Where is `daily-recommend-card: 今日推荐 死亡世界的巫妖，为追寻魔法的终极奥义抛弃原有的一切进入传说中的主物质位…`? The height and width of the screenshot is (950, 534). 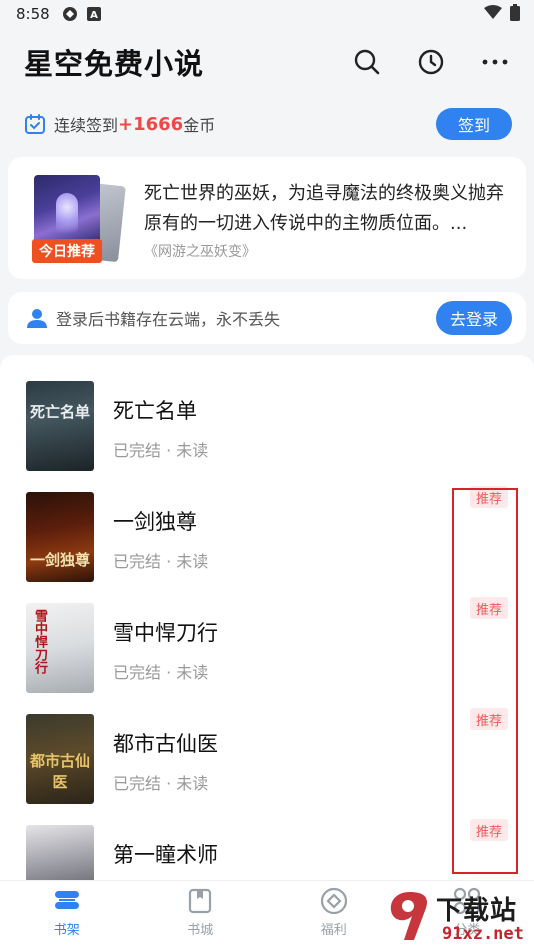 daily-recommend-card: 今日推荐 死亡世界的巫妖，为追寻魔法的终极奥义抛弃原有的一切进入传说中的主物质位… is located at coordinates (267, 218).